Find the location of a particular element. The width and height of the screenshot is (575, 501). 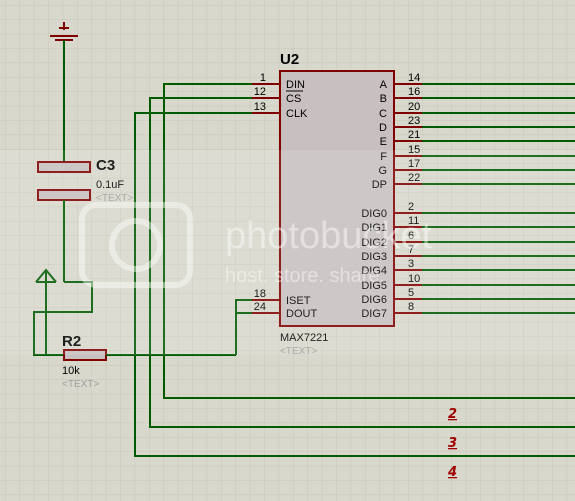

pin-name-din: DIN is located at coordinates (295, 85).